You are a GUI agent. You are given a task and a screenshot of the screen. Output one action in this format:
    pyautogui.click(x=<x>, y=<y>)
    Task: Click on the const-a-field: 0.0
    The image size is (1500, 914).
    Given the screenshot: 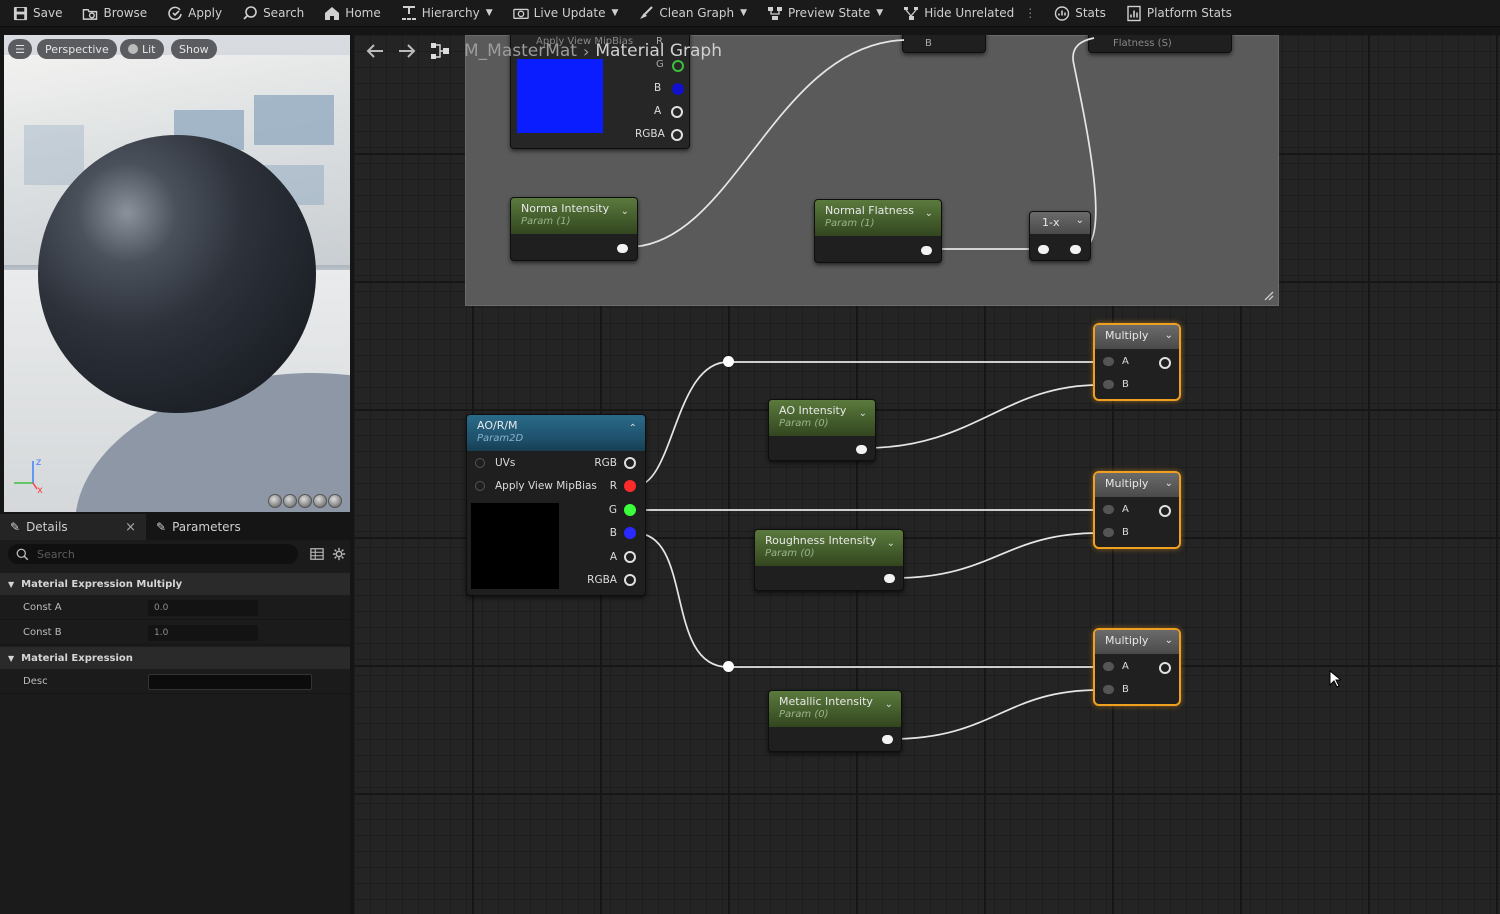 What is the action you would take?
    pyautogui.click(x=203, y=607)
    